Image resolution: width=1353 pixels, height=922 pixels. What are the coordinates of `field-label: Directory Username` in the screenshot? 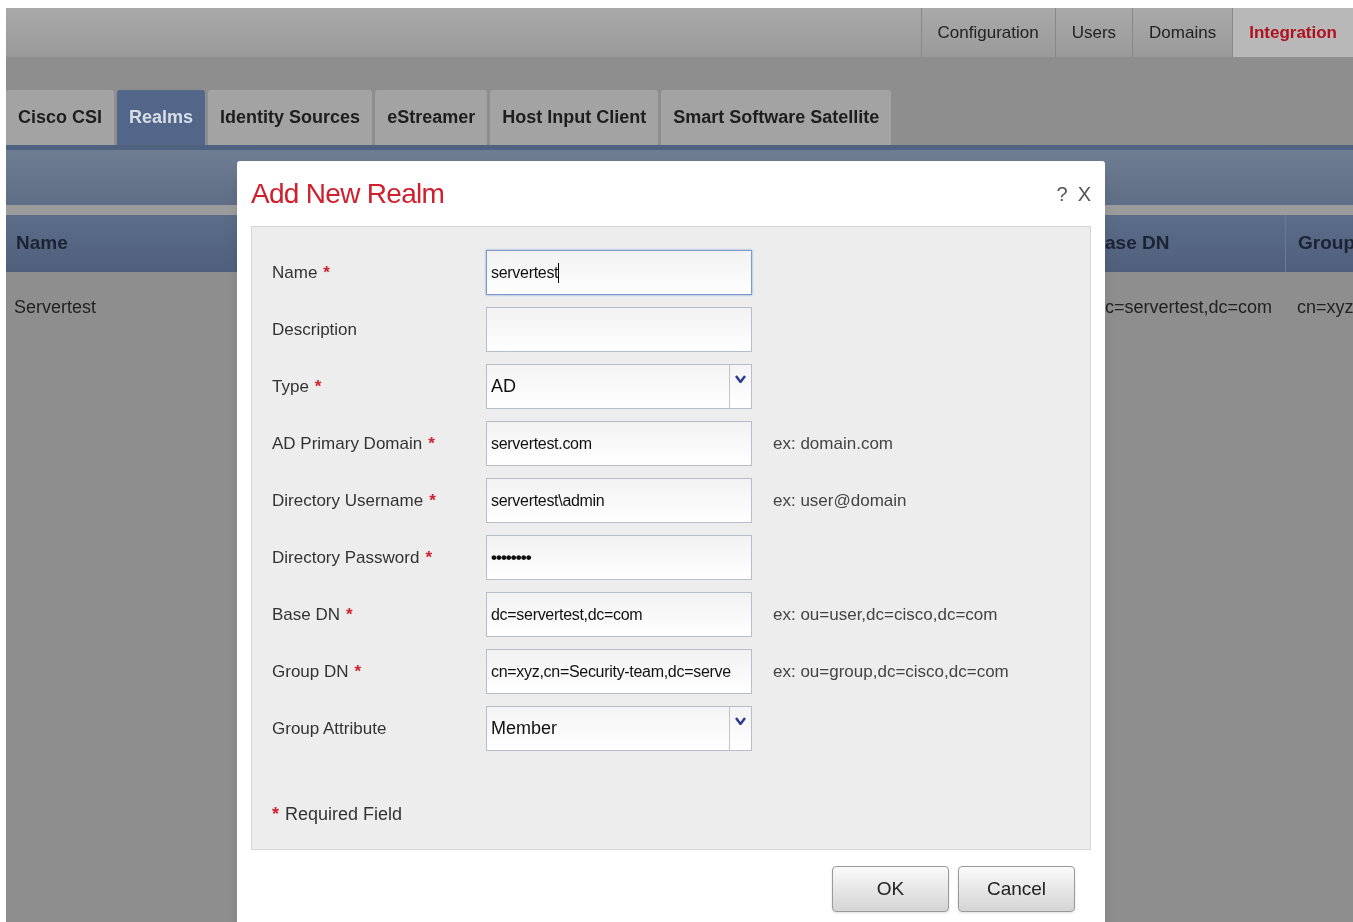 It's located at (348, 500).